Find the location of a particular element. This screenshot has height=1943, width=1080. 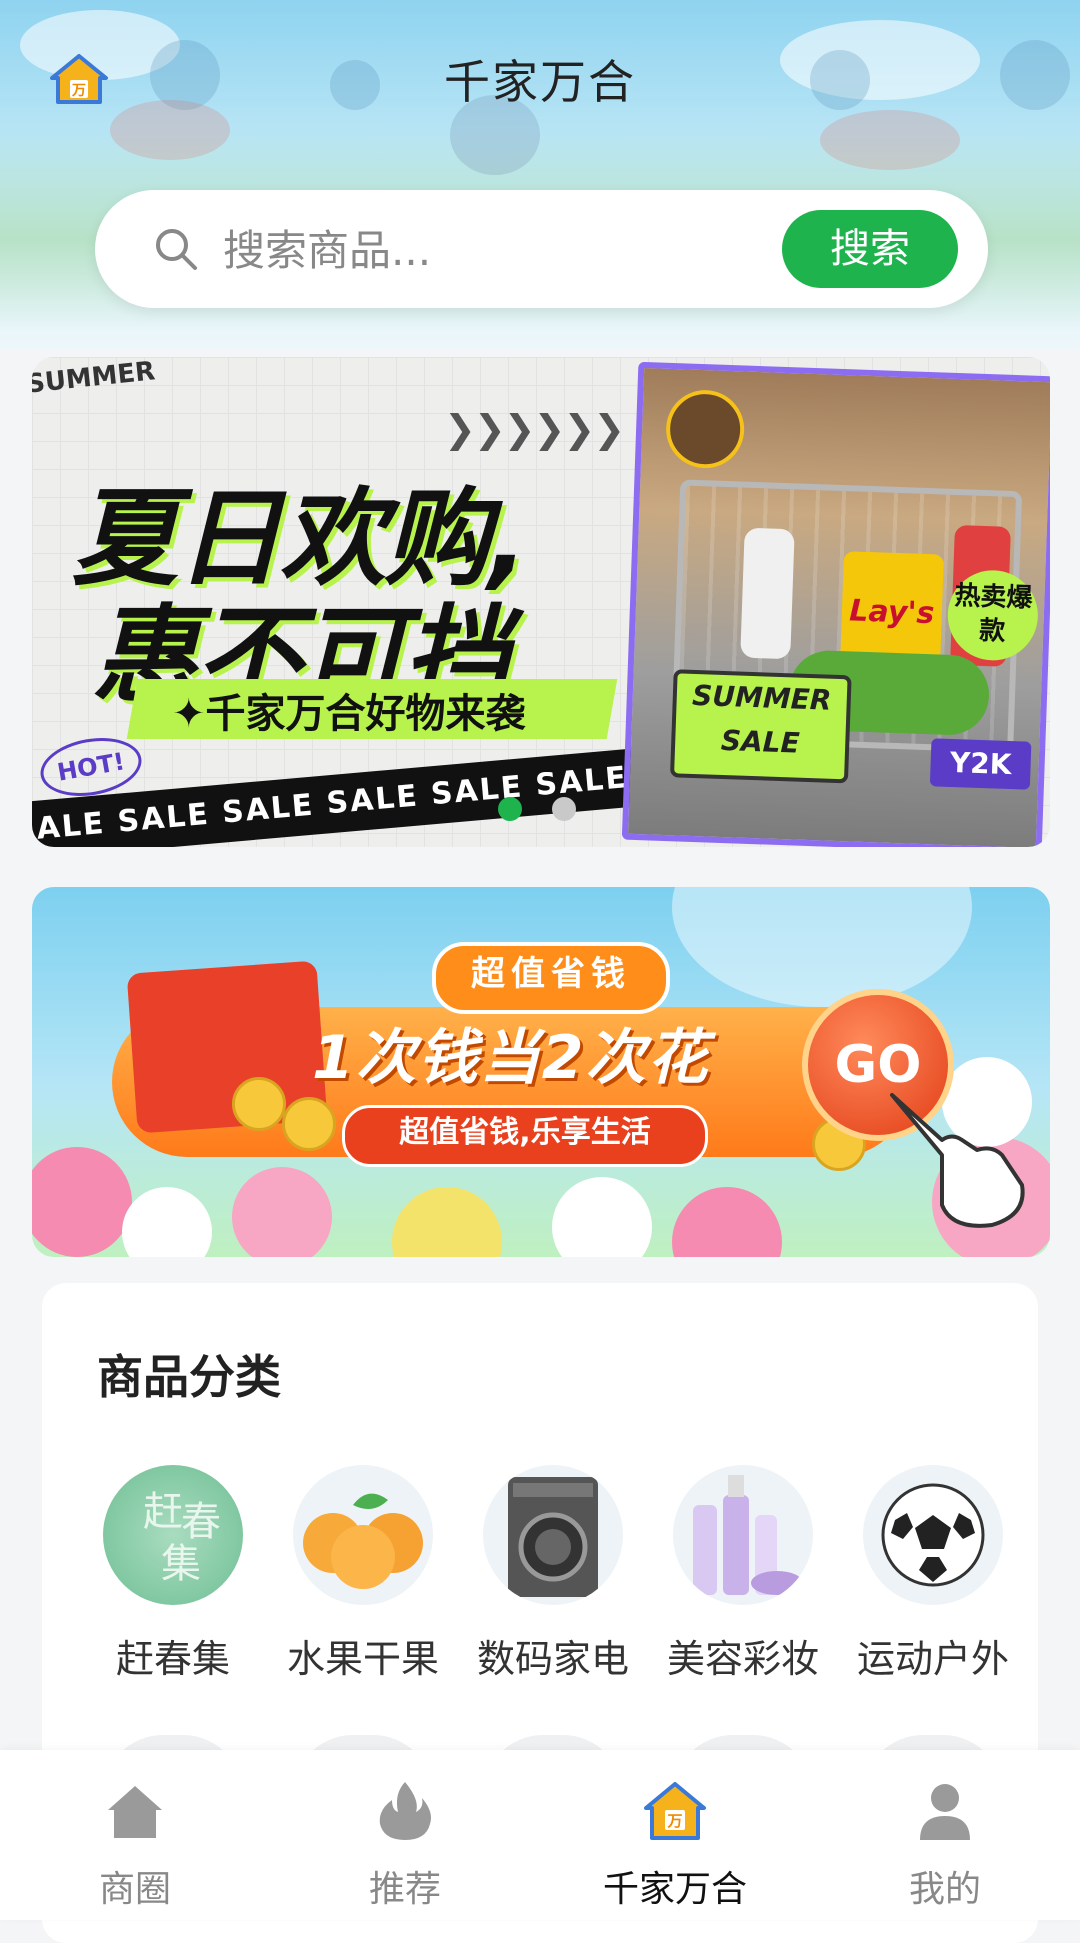

spring-market-icon: 赶 春 集 is located at coordinates (173, 1535).